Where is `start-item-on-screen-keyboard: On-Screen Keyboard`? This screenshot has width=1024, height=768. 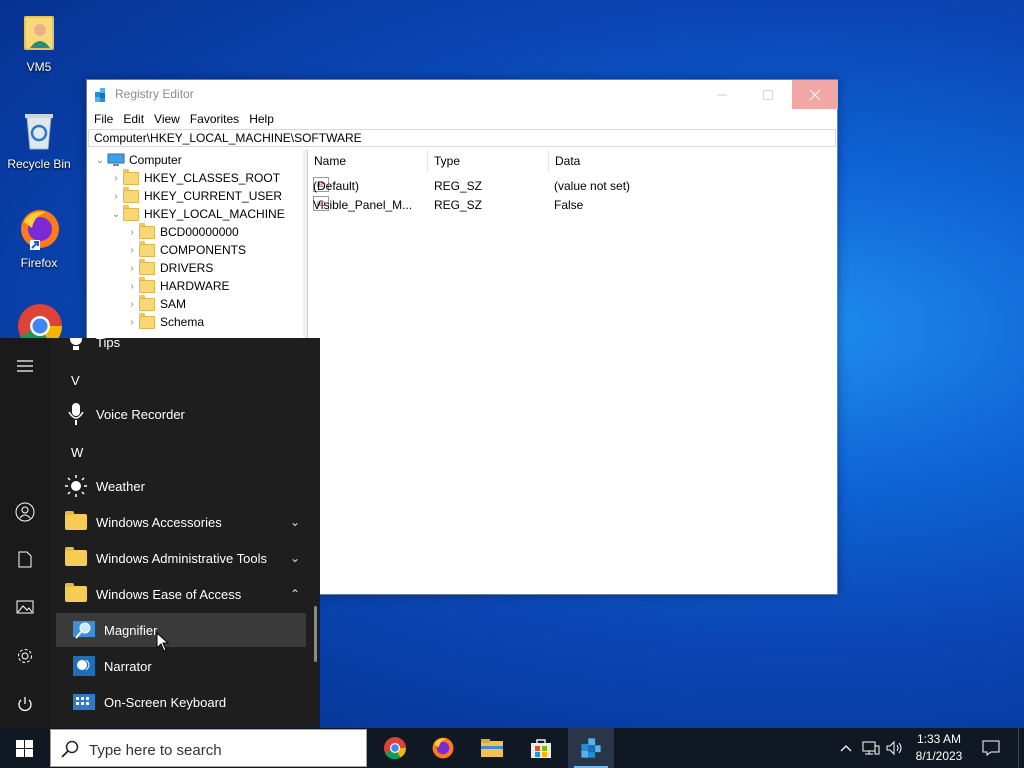 start-item-on-screen-keyboard: On-Screen Keyboard is located at coordinates (181, 702).